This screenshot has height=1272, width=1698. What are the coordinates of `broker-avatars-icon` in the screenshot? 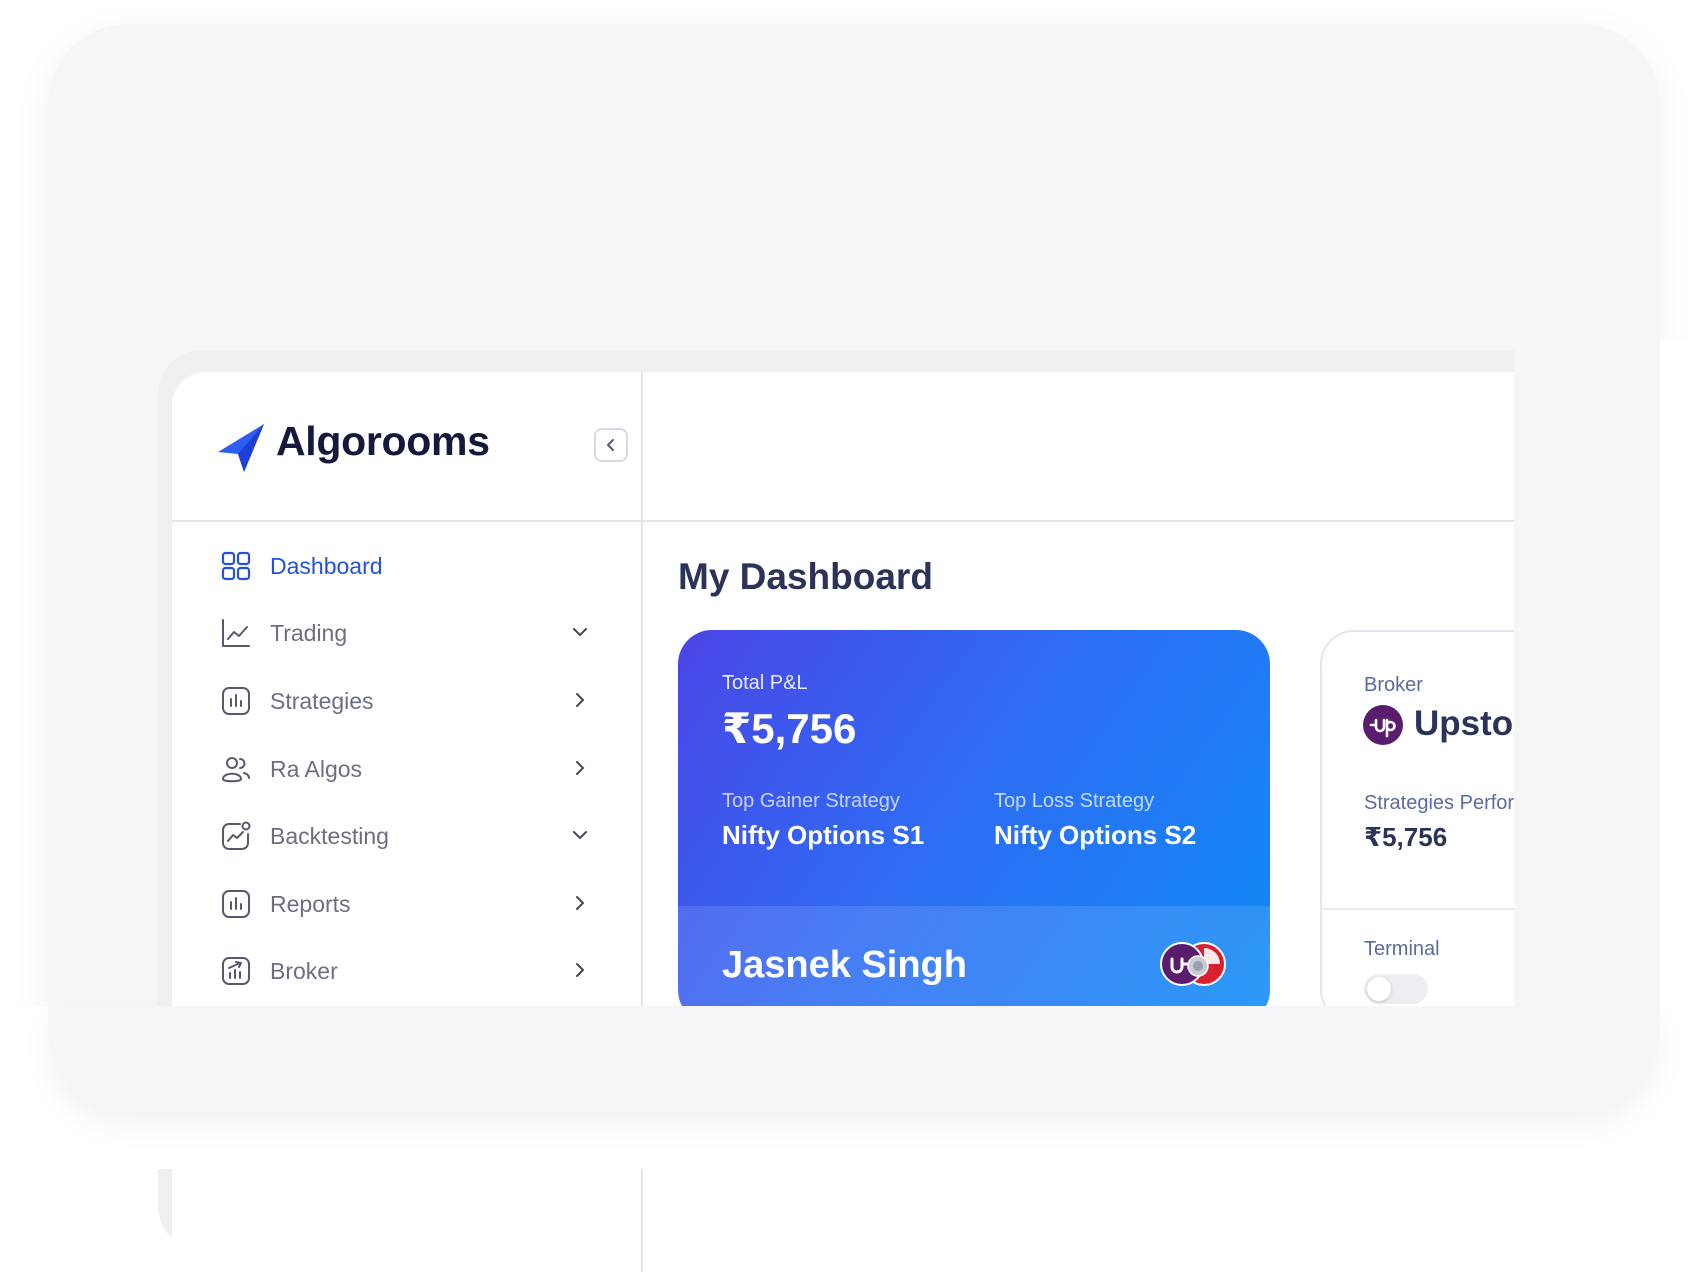 It's located at (1193, 964).